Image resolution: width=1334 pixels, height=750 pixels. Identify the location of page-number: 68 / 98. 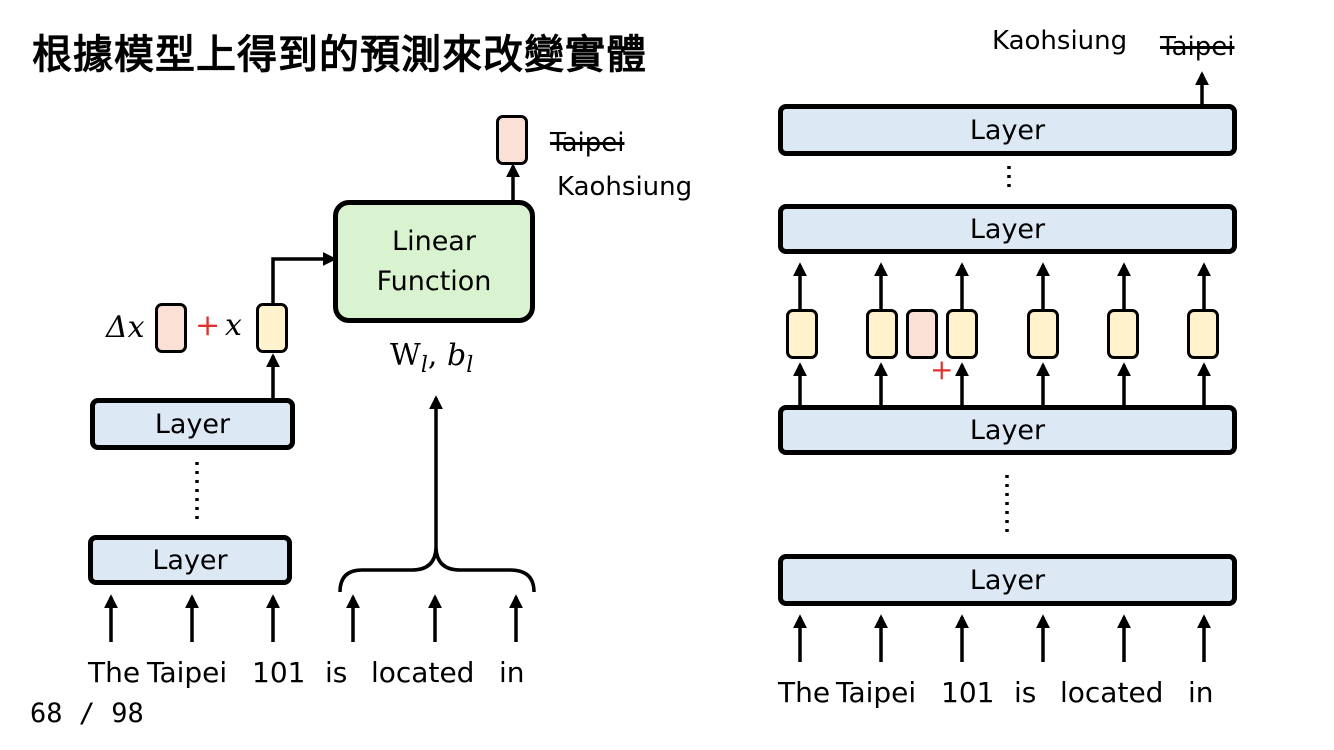
(87, 713).